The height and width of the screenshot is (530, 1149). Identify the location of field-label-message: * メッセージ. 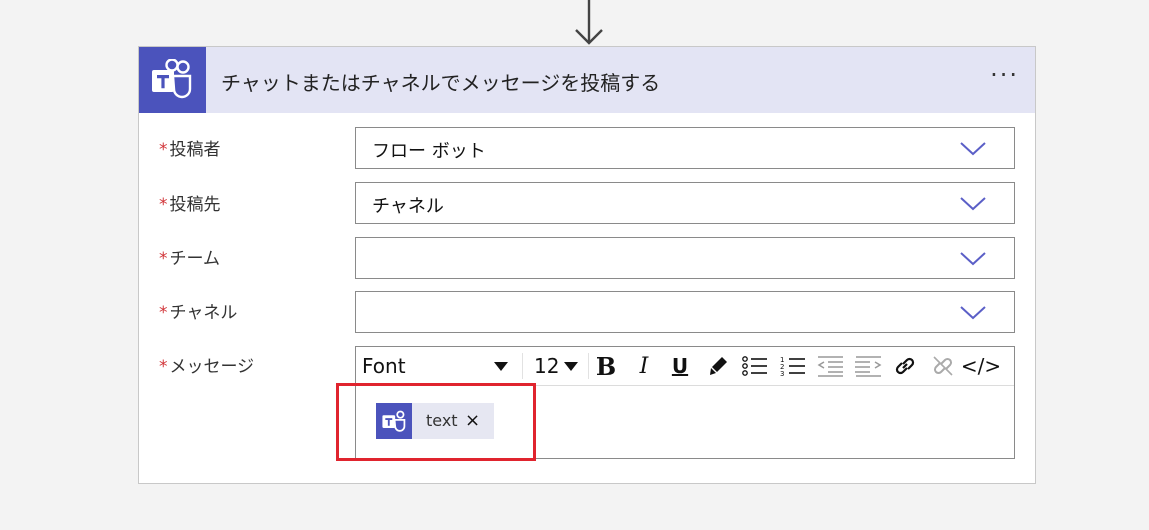
(206, 364).